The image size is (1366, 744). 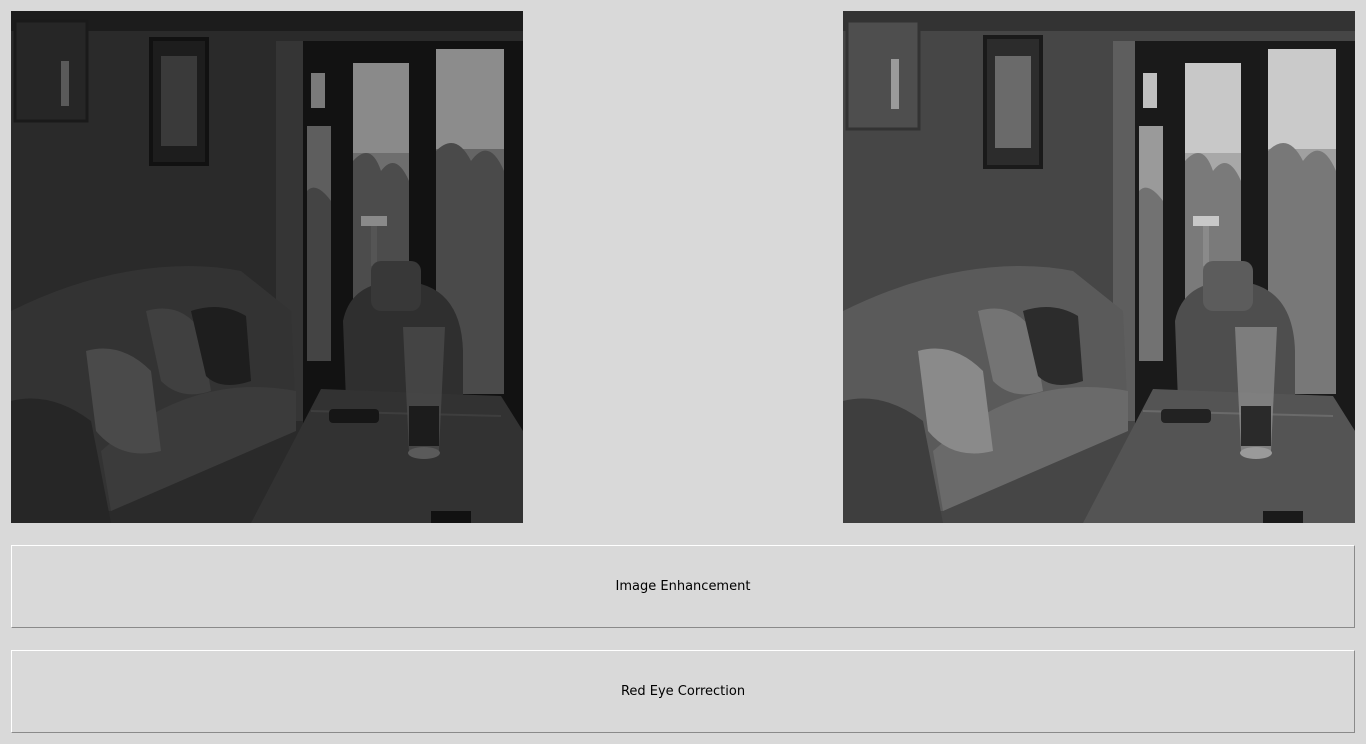 I want to click on image-enhancement-label: Image Enhancement, so click(x=683, y=586).